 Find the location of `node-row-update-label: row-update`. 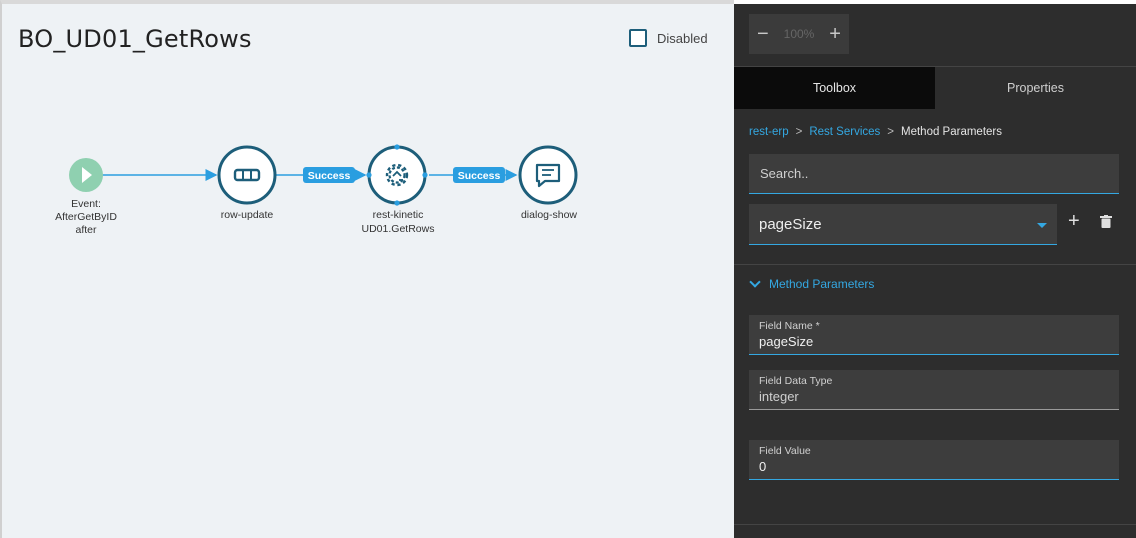

node-row-update-label: row-update is located at coordinates (247, 215).